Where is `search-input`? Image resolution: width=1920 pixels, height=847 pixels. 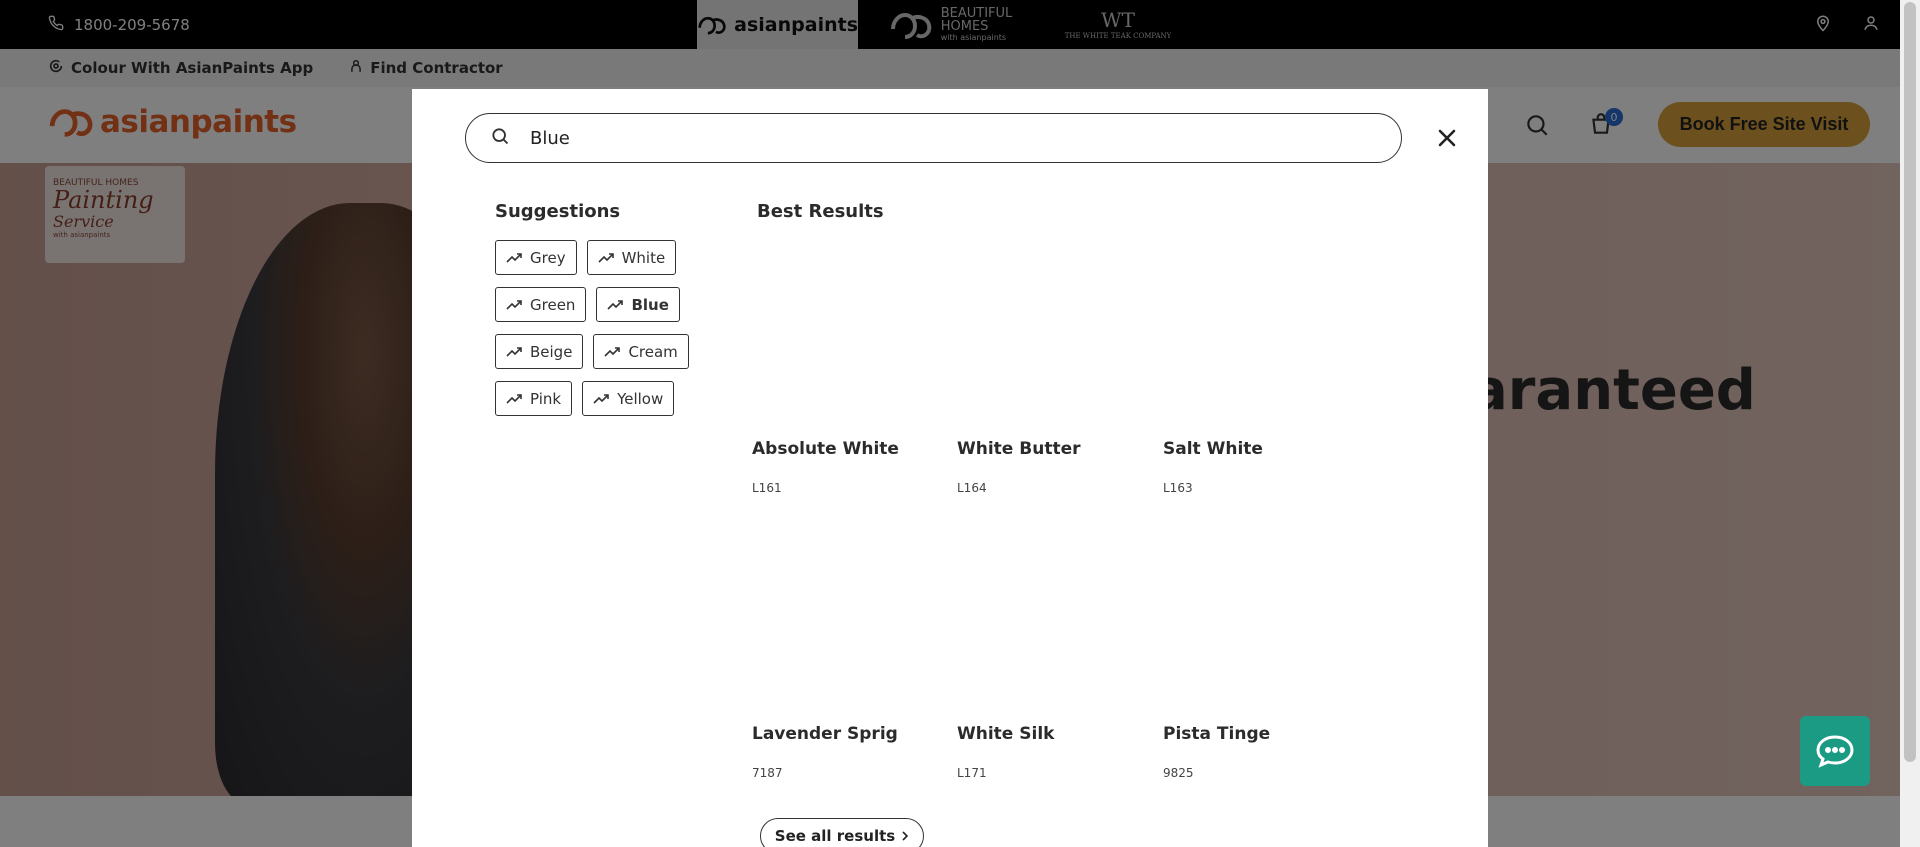
search-input is located at coordinates (955, 138).